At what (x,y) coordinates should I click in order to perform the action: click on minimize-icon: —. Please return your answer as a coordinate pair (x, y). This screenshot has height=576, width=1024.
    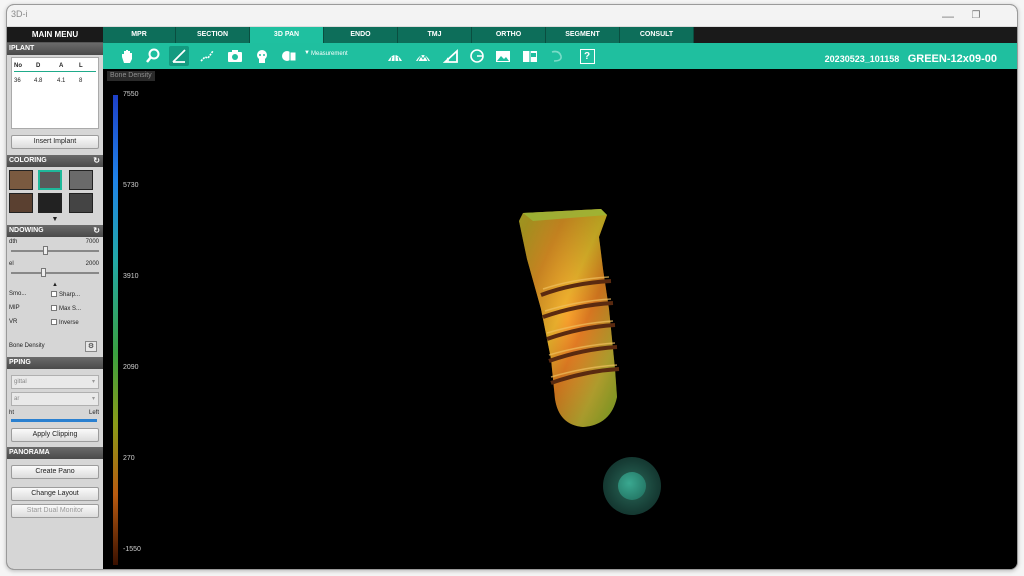
    Looking at the image, I should click on (948, 16).